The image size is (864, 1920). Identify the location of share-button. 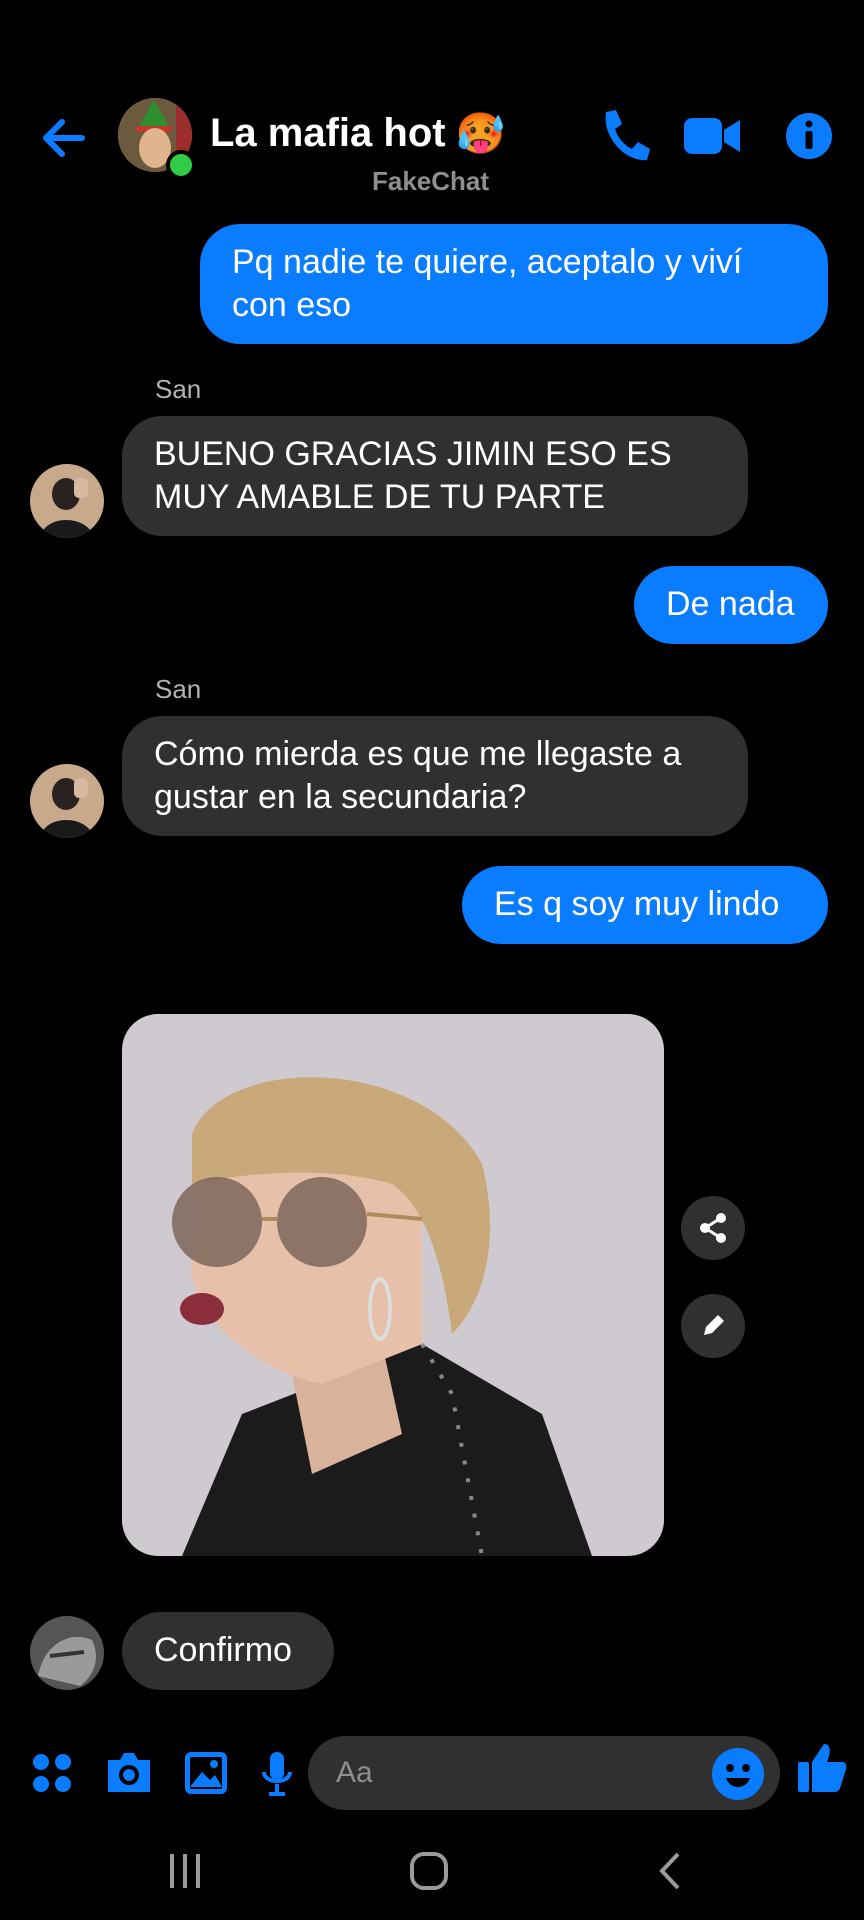
(713, 1228).